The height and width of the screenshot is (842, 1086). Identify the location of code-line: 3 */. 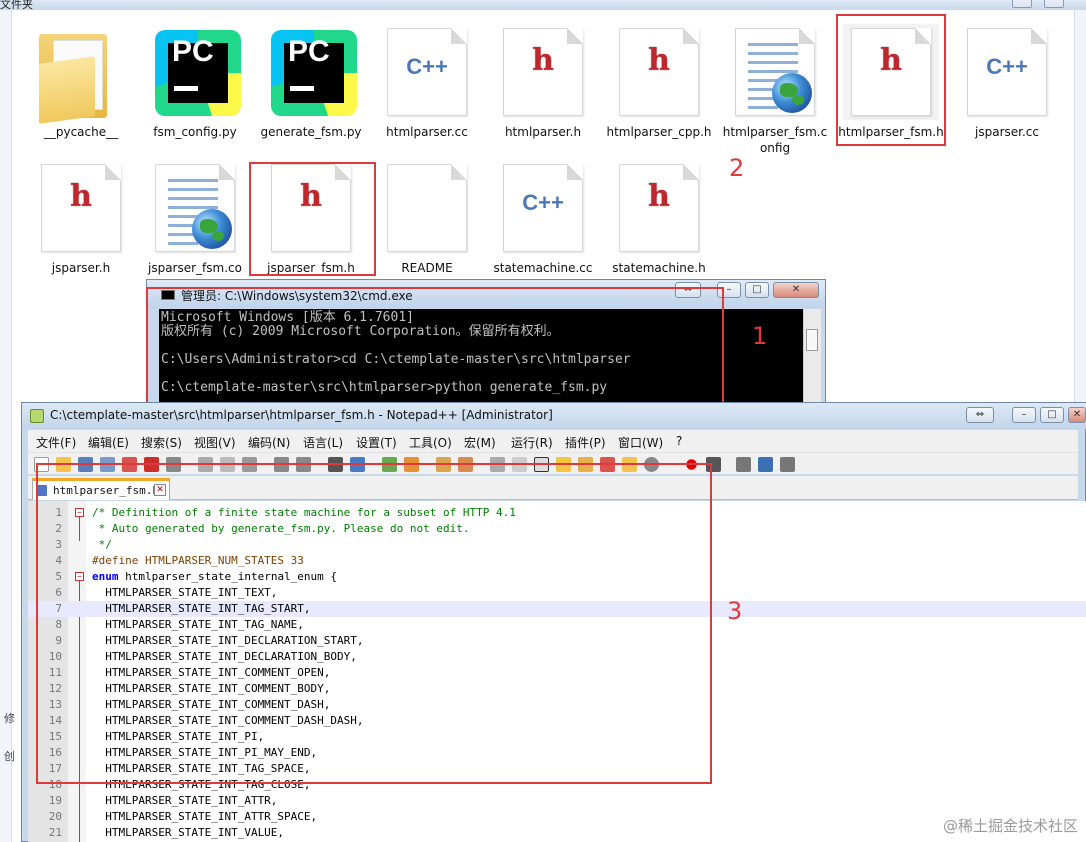
(557, 545).